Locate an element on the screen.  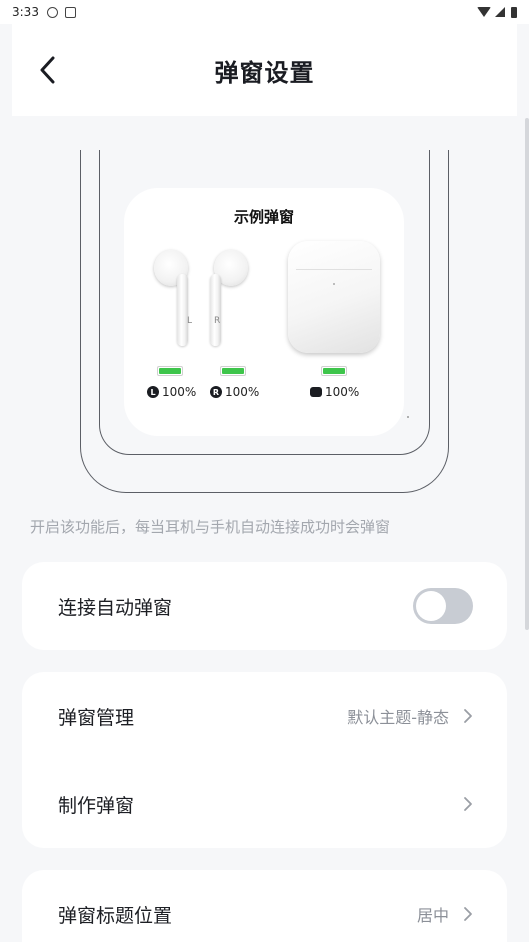
auto-popup-row: 连接自动弹窗 is located at coordinates (264, 606).